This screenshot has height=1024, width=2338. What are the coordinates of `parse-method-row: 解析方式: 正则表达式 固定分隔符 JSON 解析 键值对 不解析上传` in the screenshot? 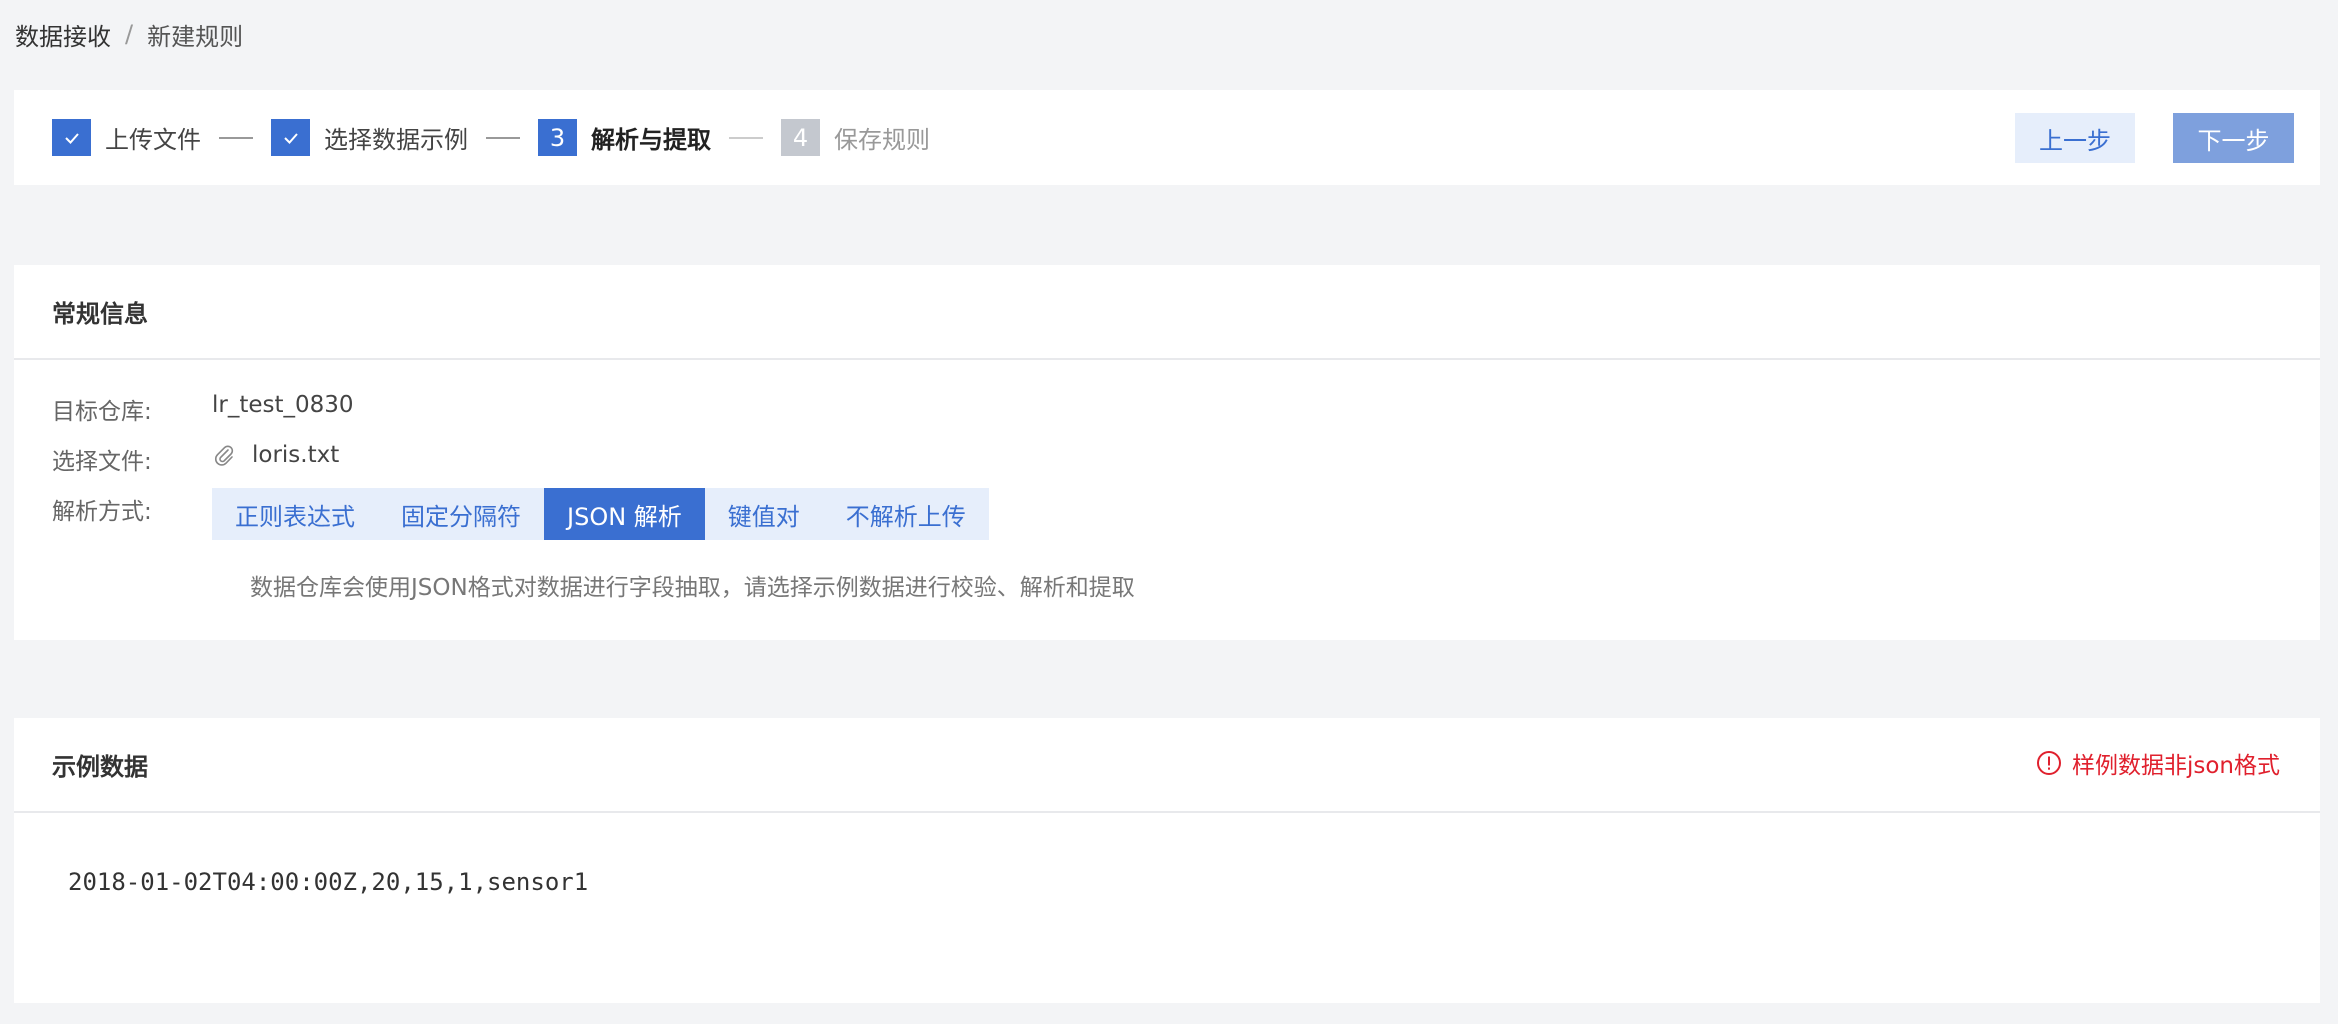 It's located at (1186, 514).